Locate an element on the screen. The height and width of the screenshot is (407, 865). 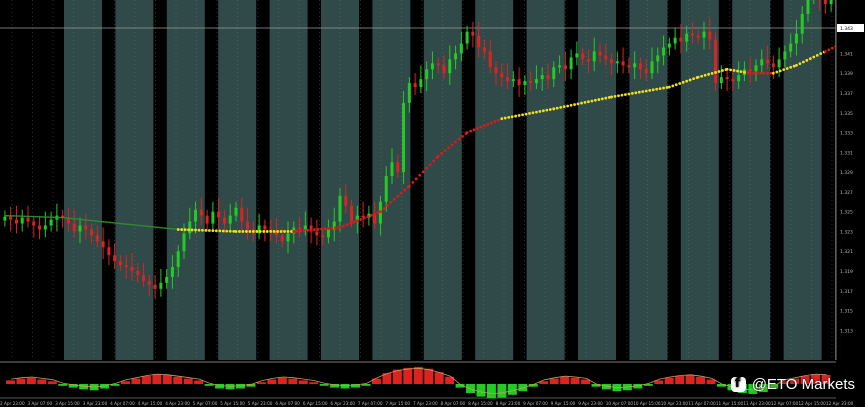
x-tick-label: 10 Apr 15:00 is located at coordinates (647, 403).